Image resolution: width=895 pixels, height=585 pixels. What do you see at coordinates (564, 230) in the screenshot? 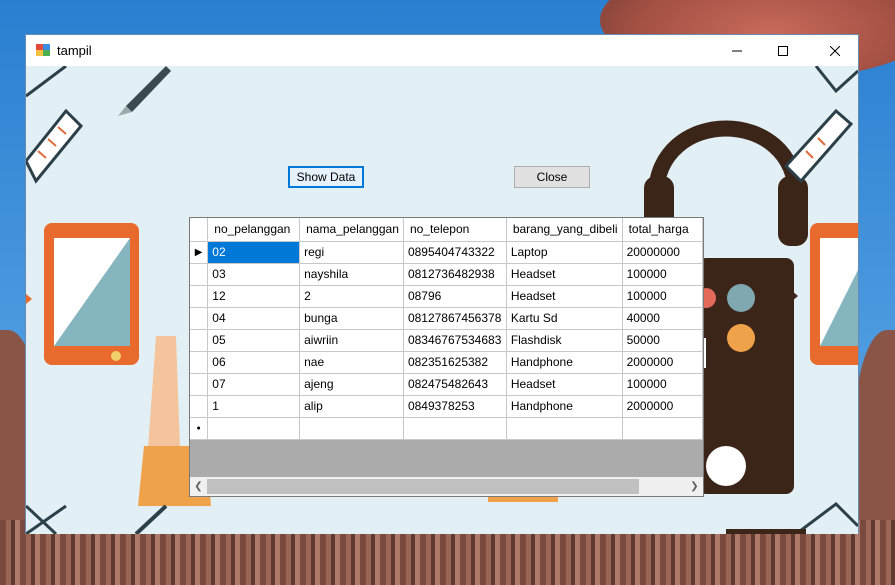
I see `column-header: barang_yang_dibeli` at bounding box center [564, 230].